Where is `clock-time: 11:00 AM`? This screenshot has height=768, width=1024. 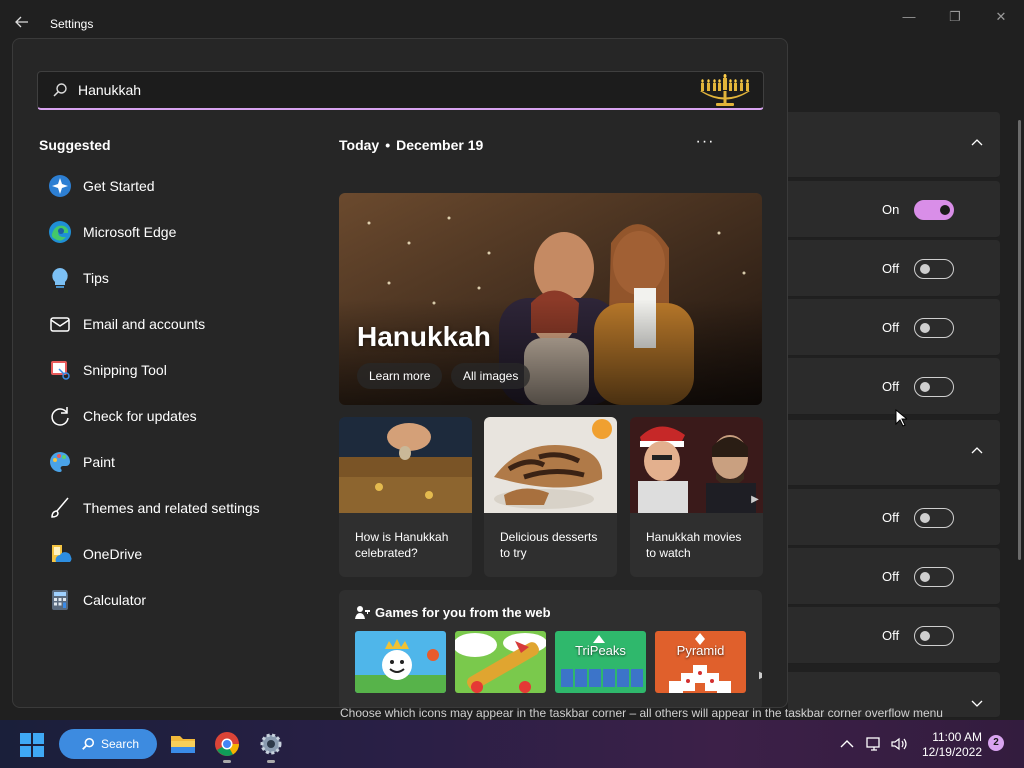 clock-time: 11:00 AM is located at coordinates (957, 737).